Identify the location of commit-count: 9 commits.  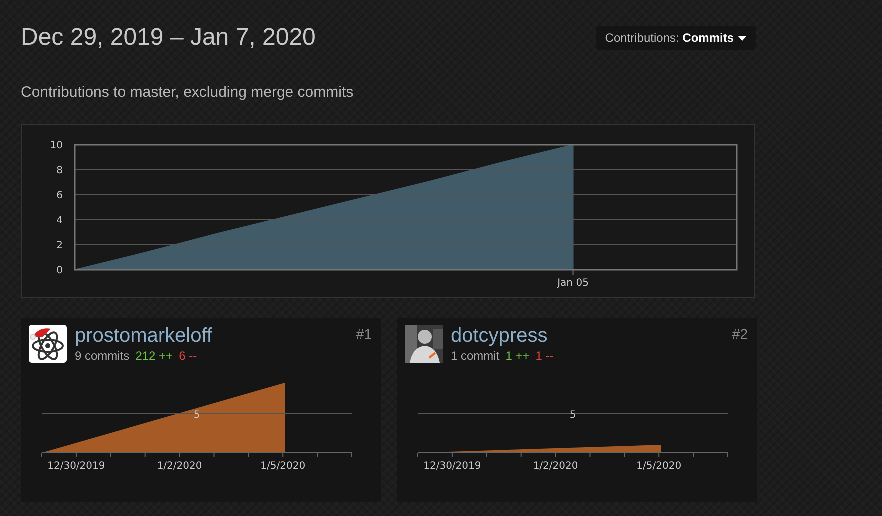
(102, 356).